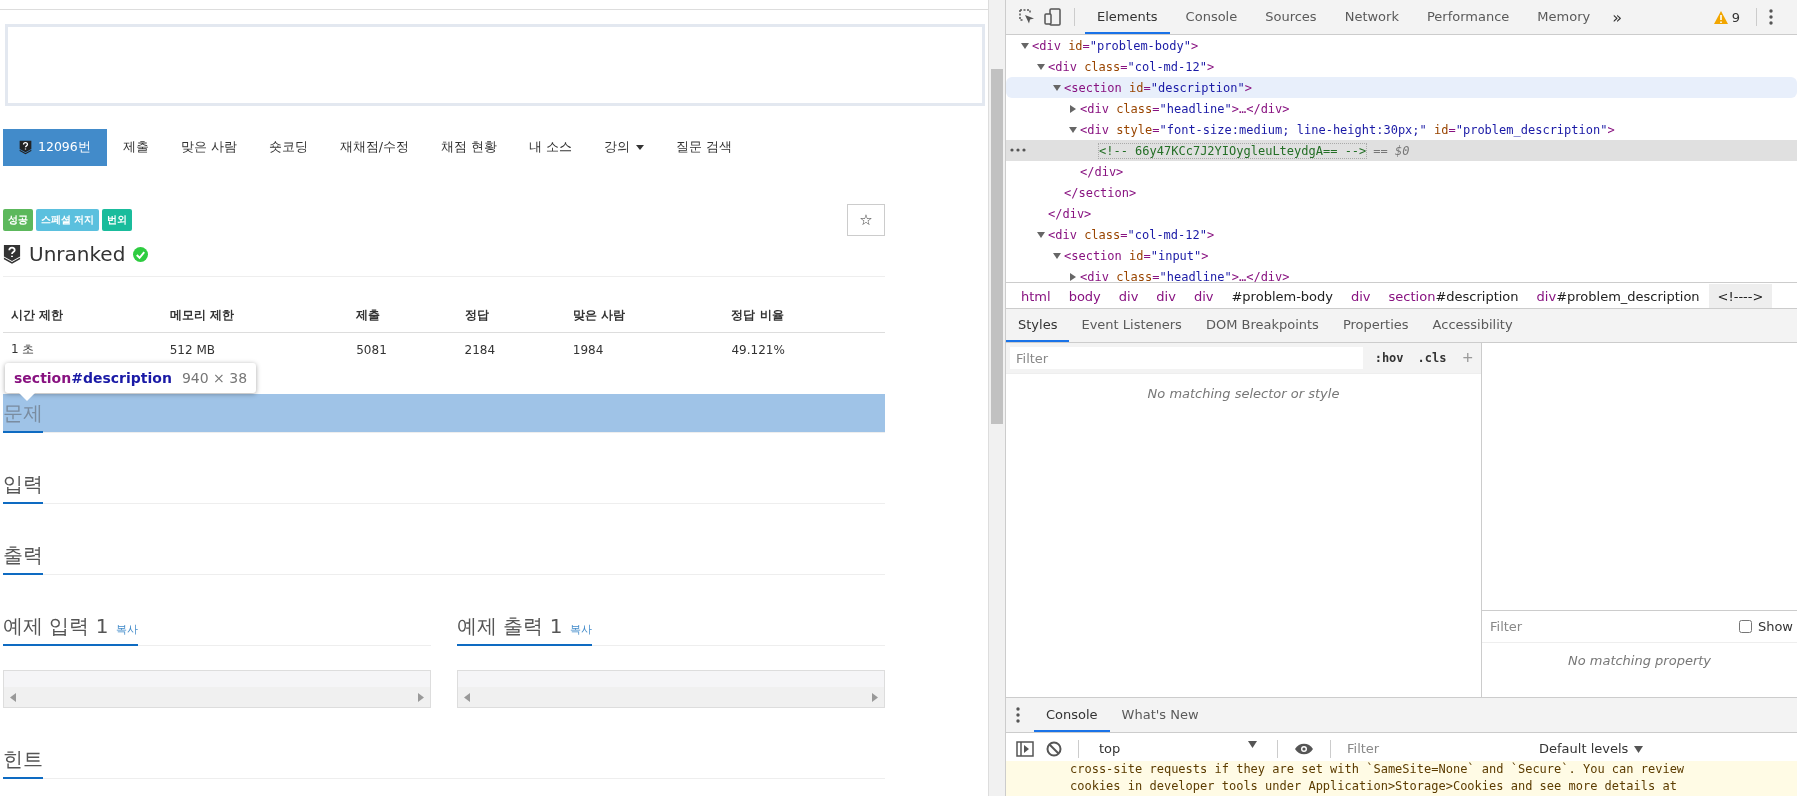  Describe the element at coordinates (23, 413) in the screenshot. I see `section-title: 문제` at that location.